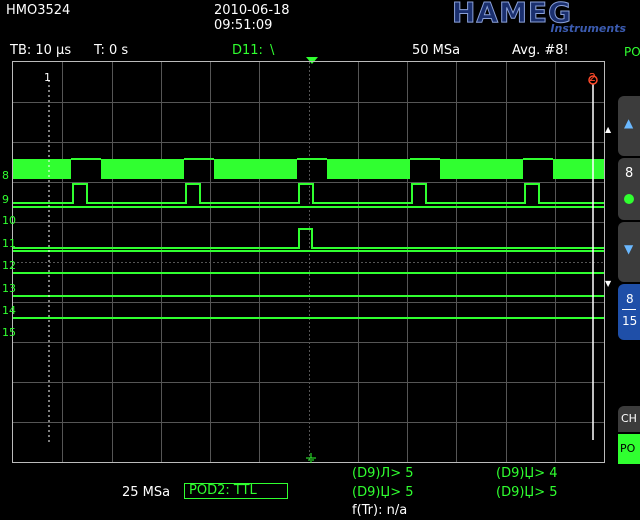 This screenshot has height=520, width=640. What do you see at coordinates (9, 220) in the screenshot?
I see `channel-label-10: 10` at bounding box center [9, 220].